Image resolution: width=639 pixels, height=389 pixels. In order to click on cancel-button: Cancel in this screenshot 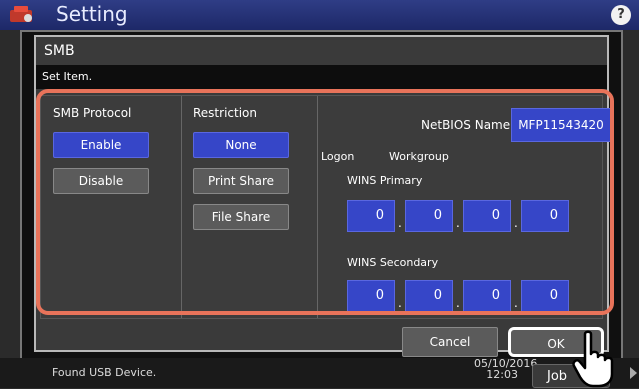, I will do `click(450, 342)`.